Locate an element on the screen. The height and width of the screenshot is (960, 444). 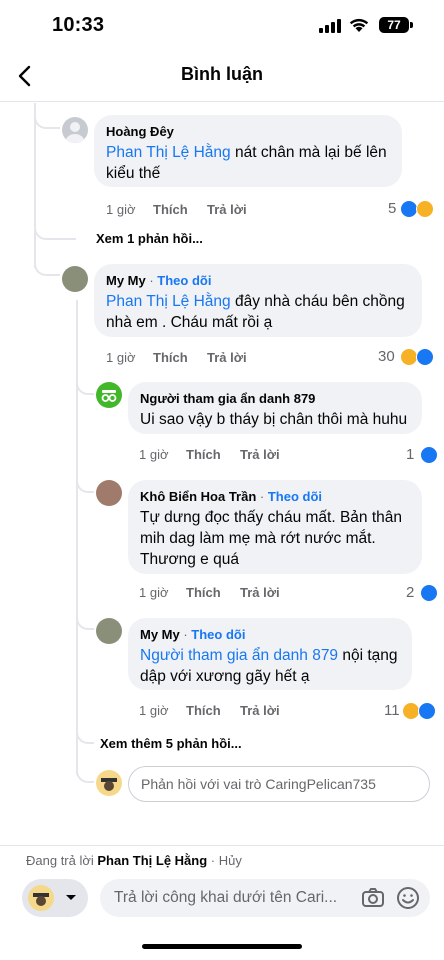
comment-text-part: Tự dưng đọc thấy cháu mất. Bản thân is located at coordinates (271, 517).